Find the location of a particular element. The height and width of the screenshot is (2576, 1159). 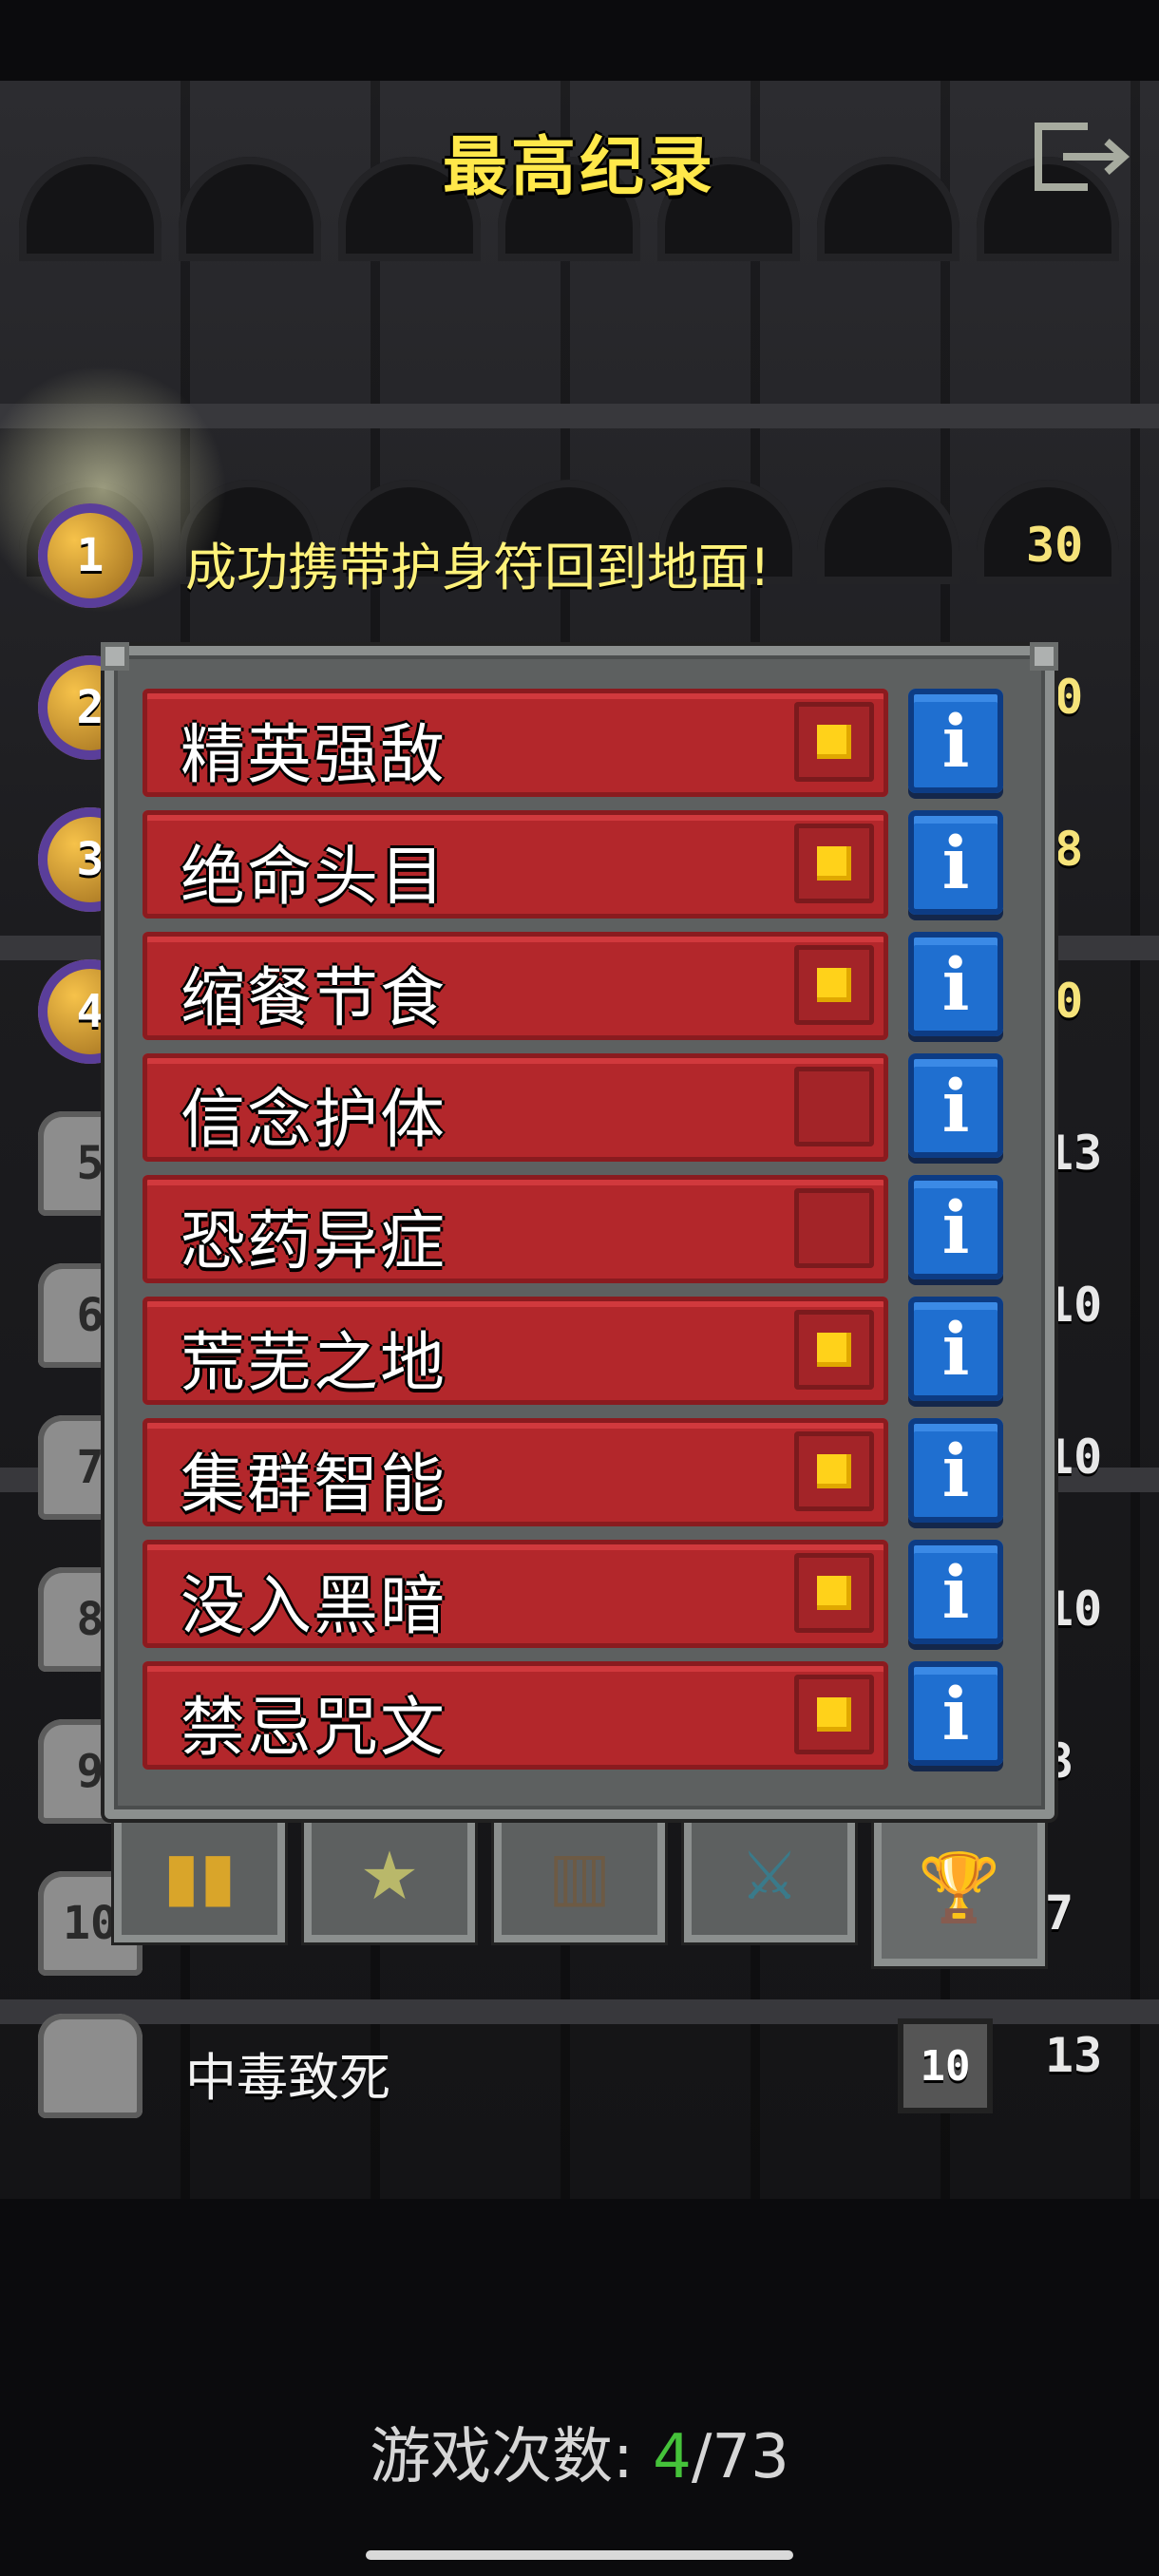

games-total-count: 73 is located at coordinates (750, 2457).